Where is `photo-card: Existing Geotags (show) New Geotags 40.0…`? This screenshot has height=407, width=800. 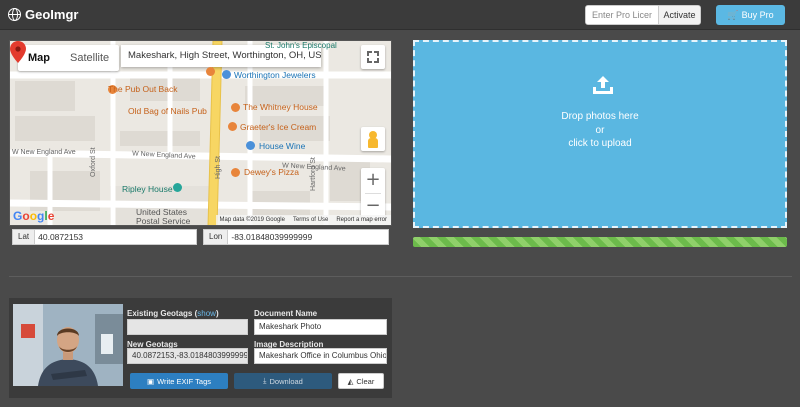
photo-card: Existing Geotags (show) New Geotags 40.0… is located at coordinates (200, 348).